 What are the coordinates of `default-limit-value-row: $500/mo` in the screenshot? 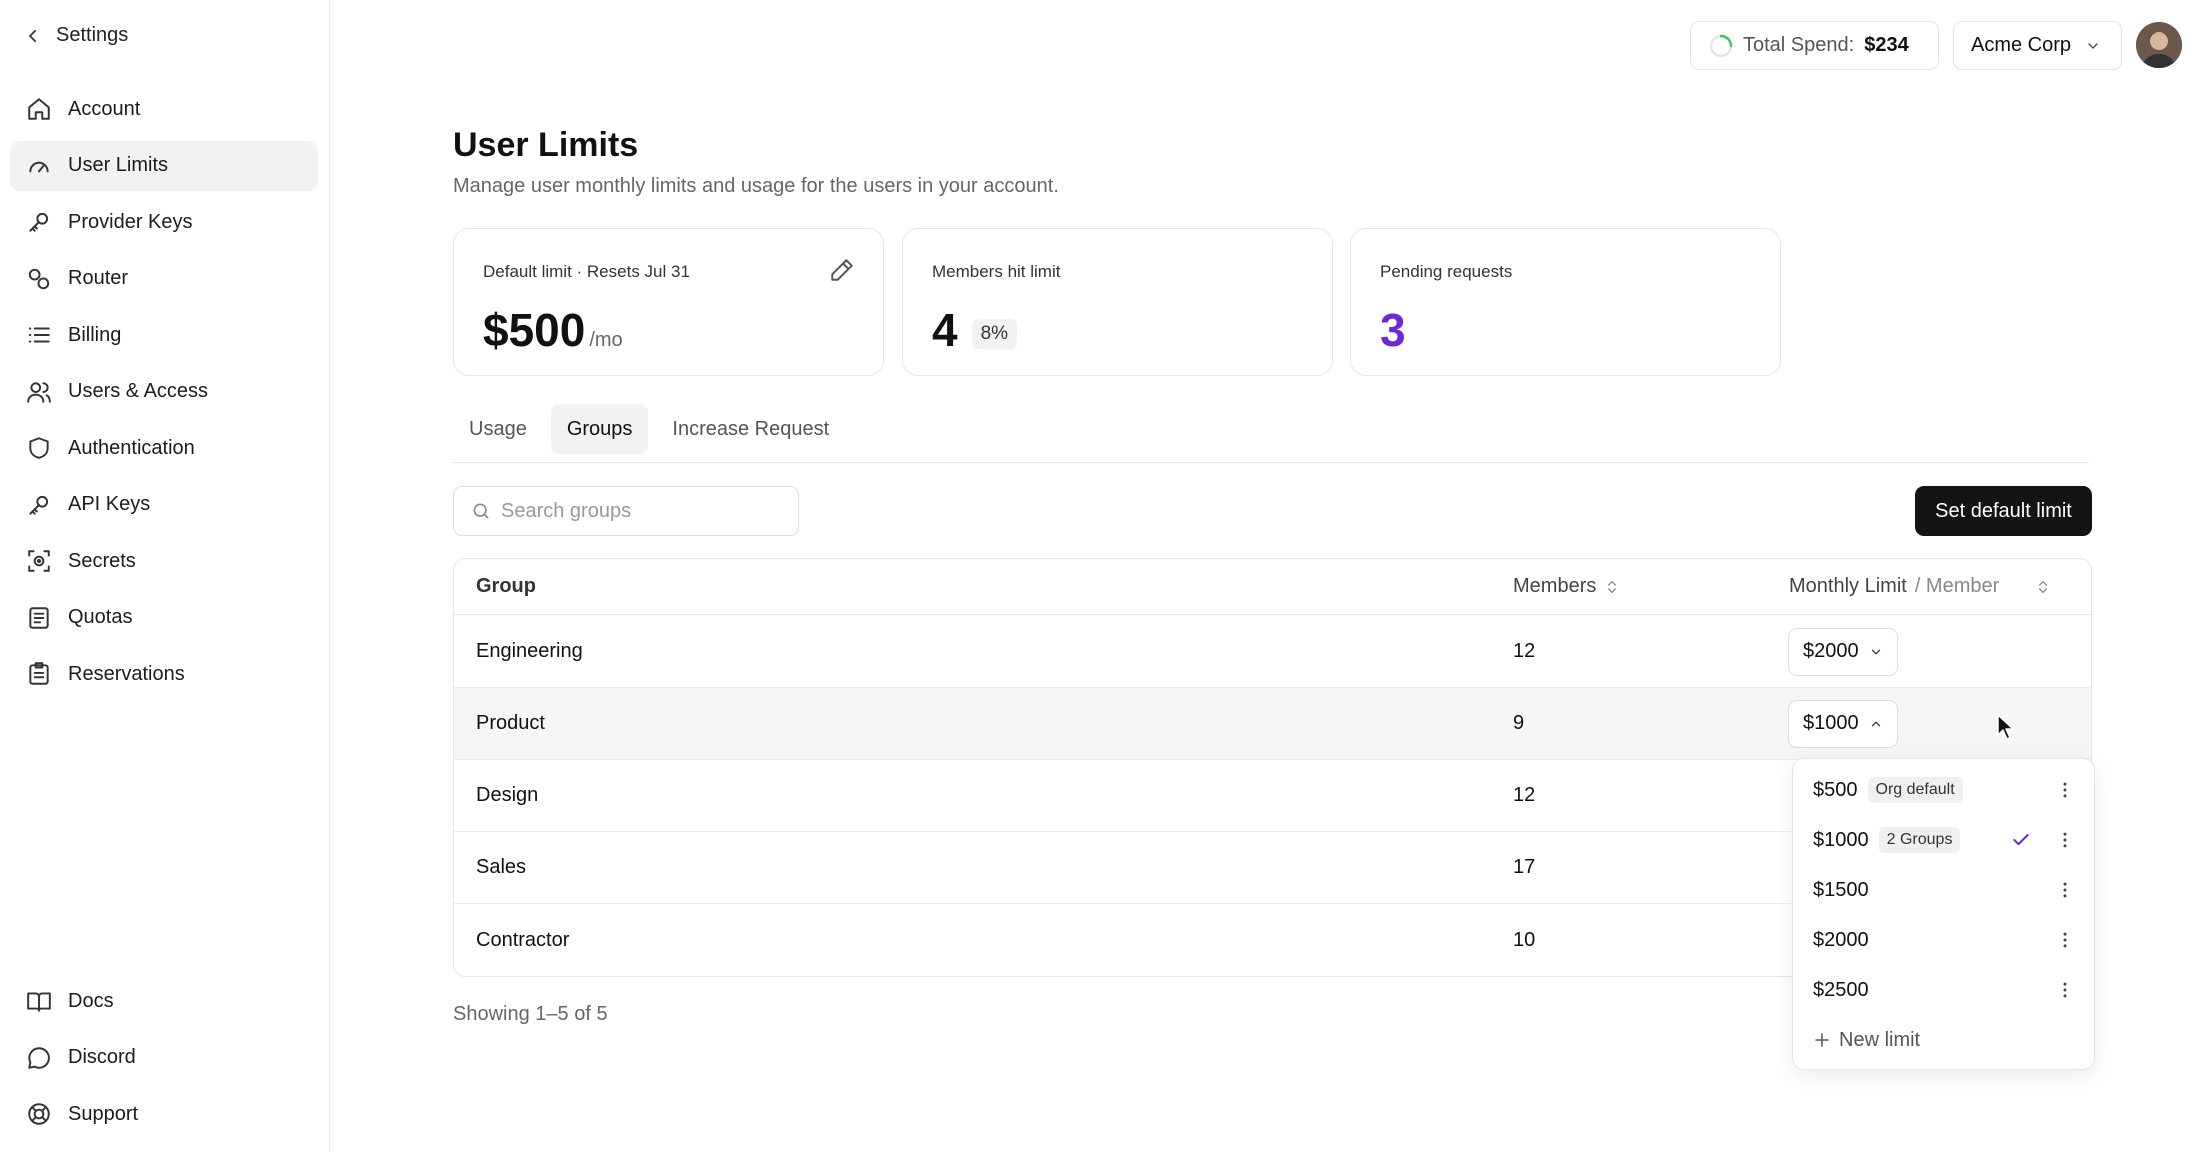 It's located at (553, 330).